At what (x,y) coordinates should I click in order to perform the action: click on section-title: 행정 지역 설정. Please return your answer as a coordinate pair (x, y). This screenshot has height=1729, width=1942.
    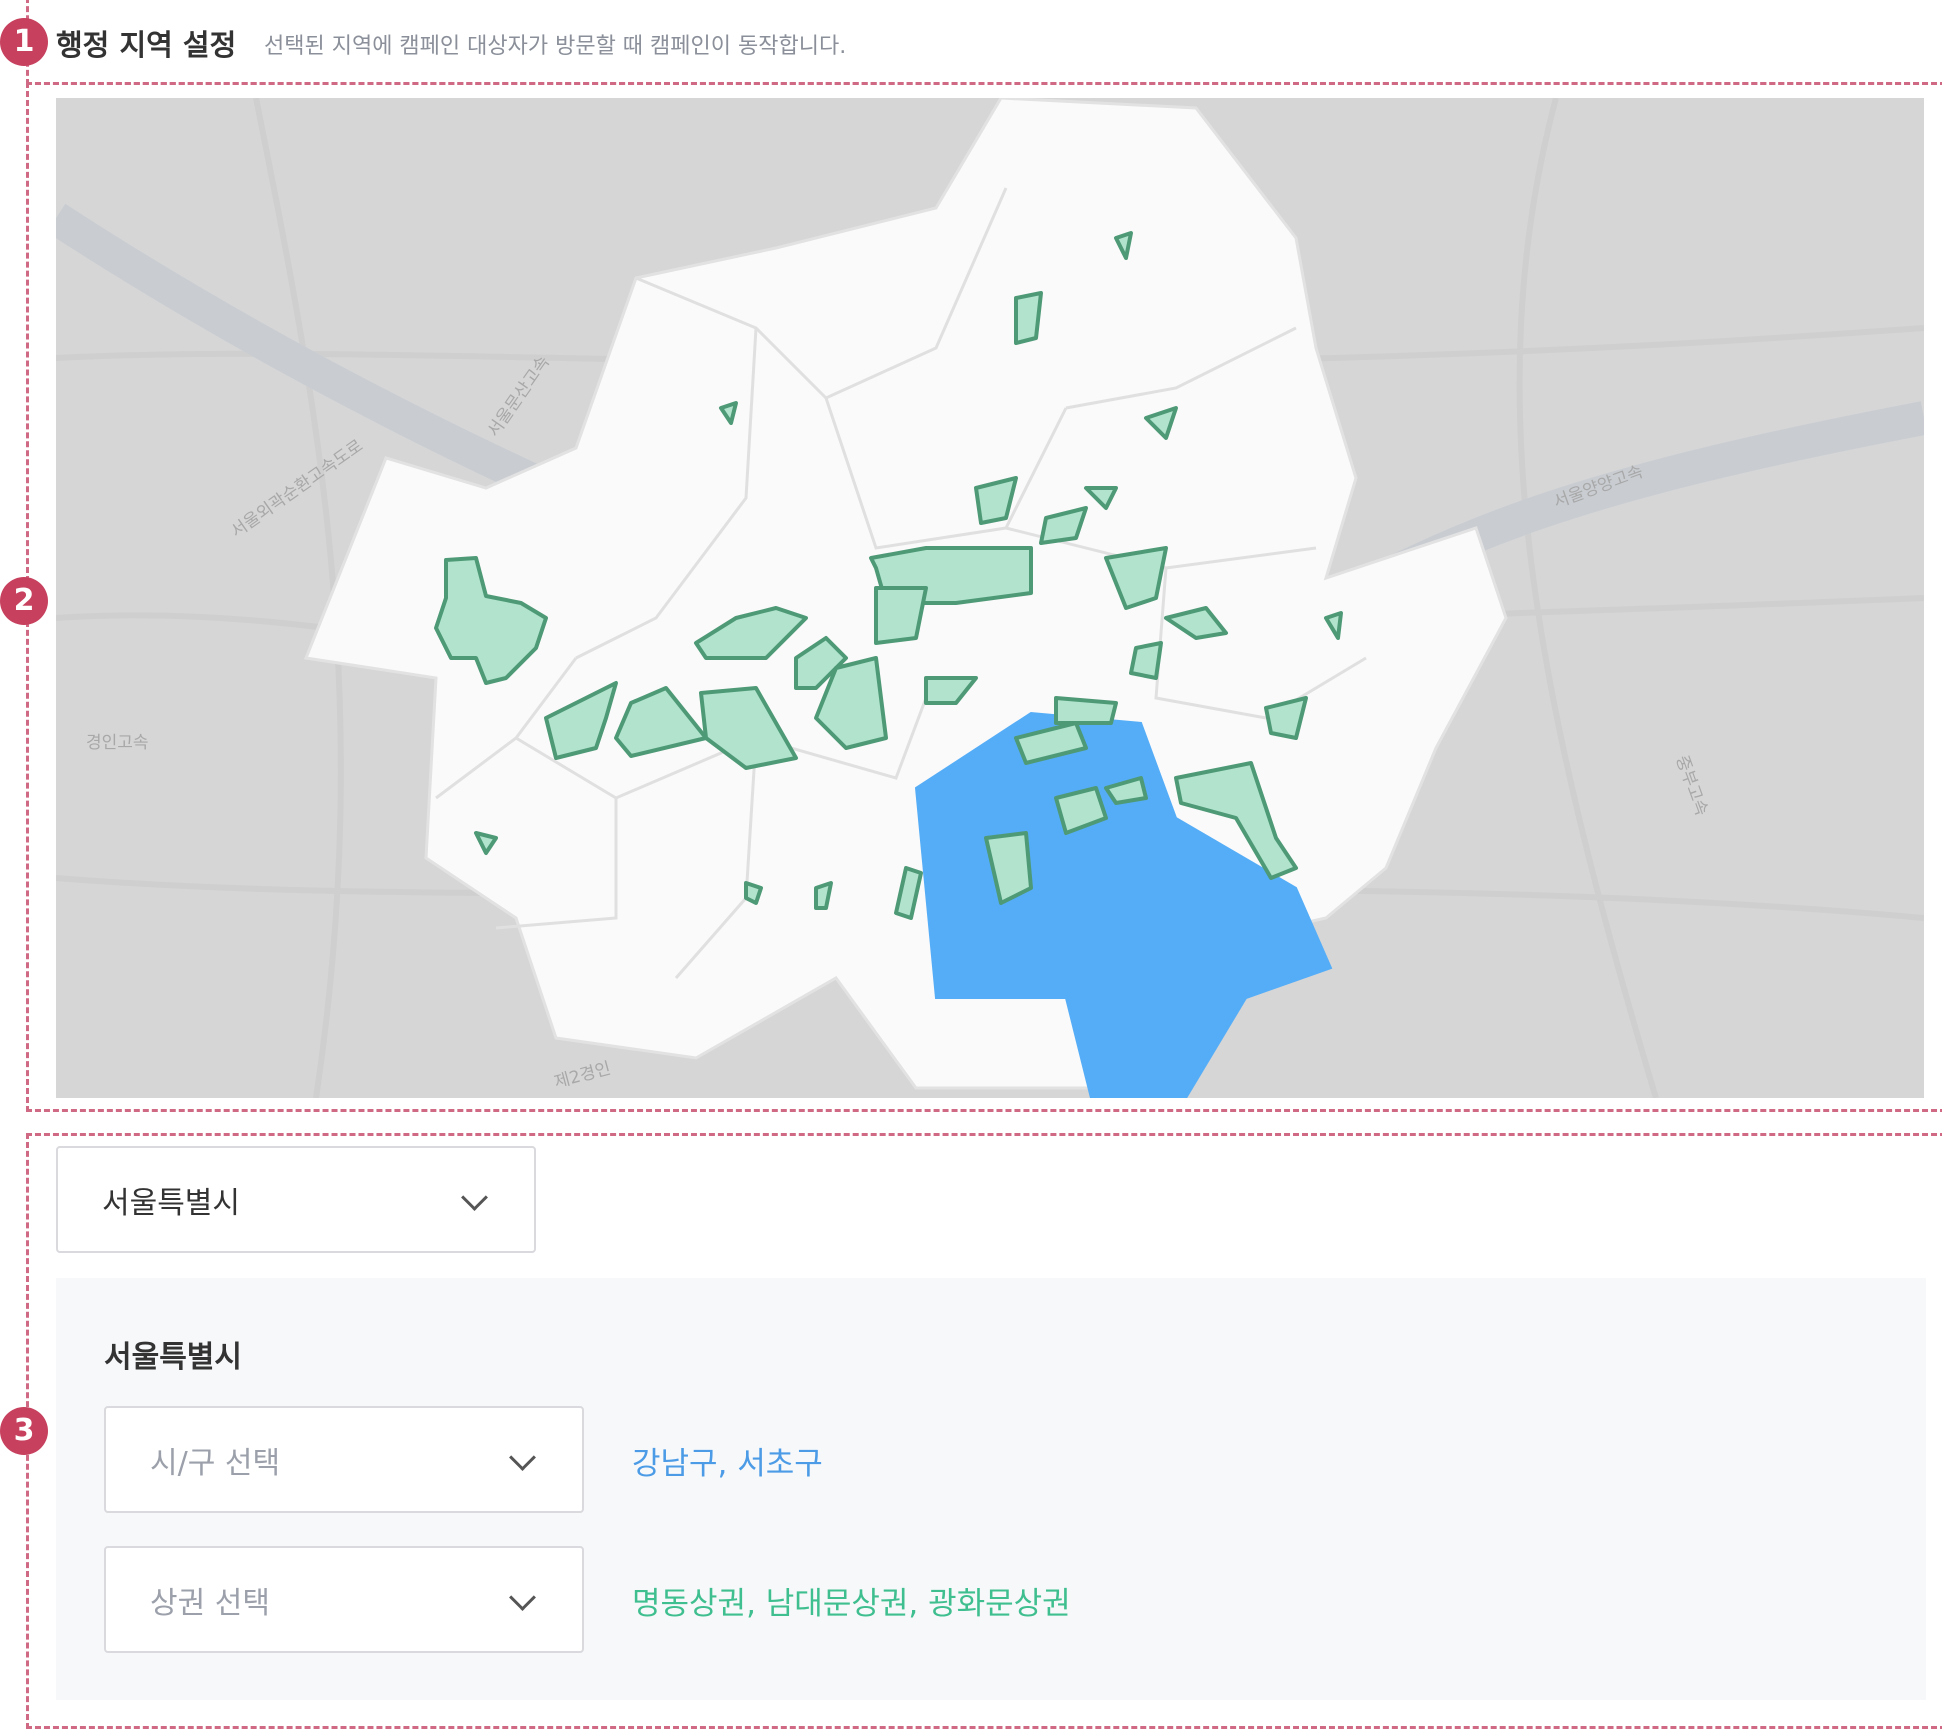
    Looking at the image, I should click on (146, 45).